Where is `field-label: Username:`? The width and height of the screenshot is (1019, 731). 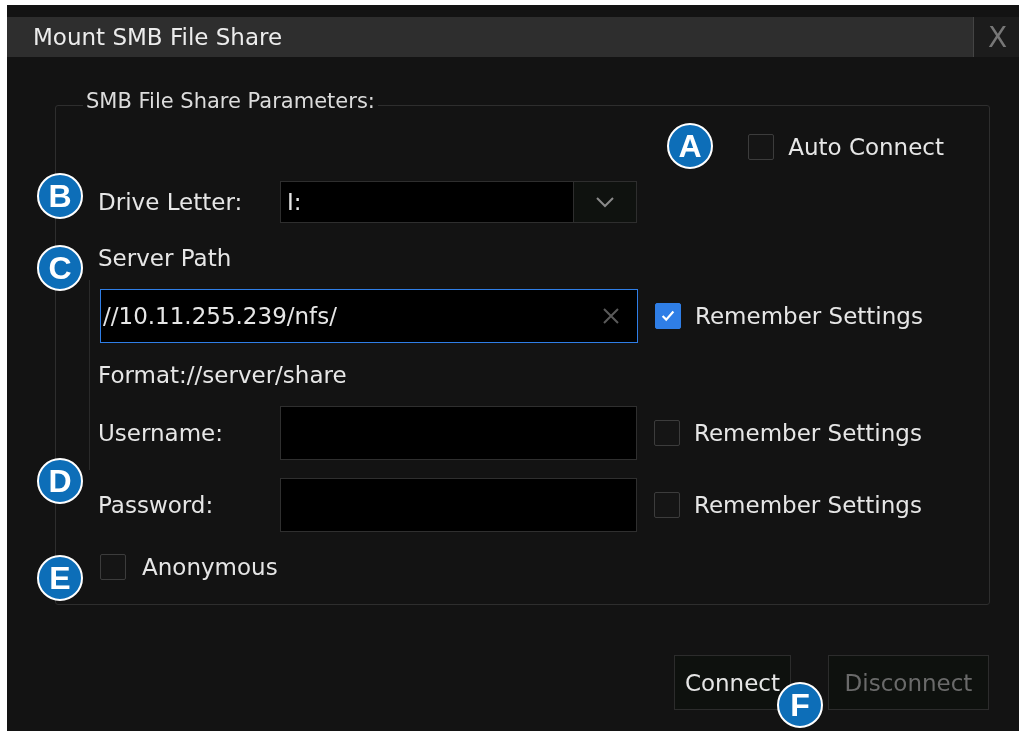
field-label: Username: is located at coordinates (161, 433).